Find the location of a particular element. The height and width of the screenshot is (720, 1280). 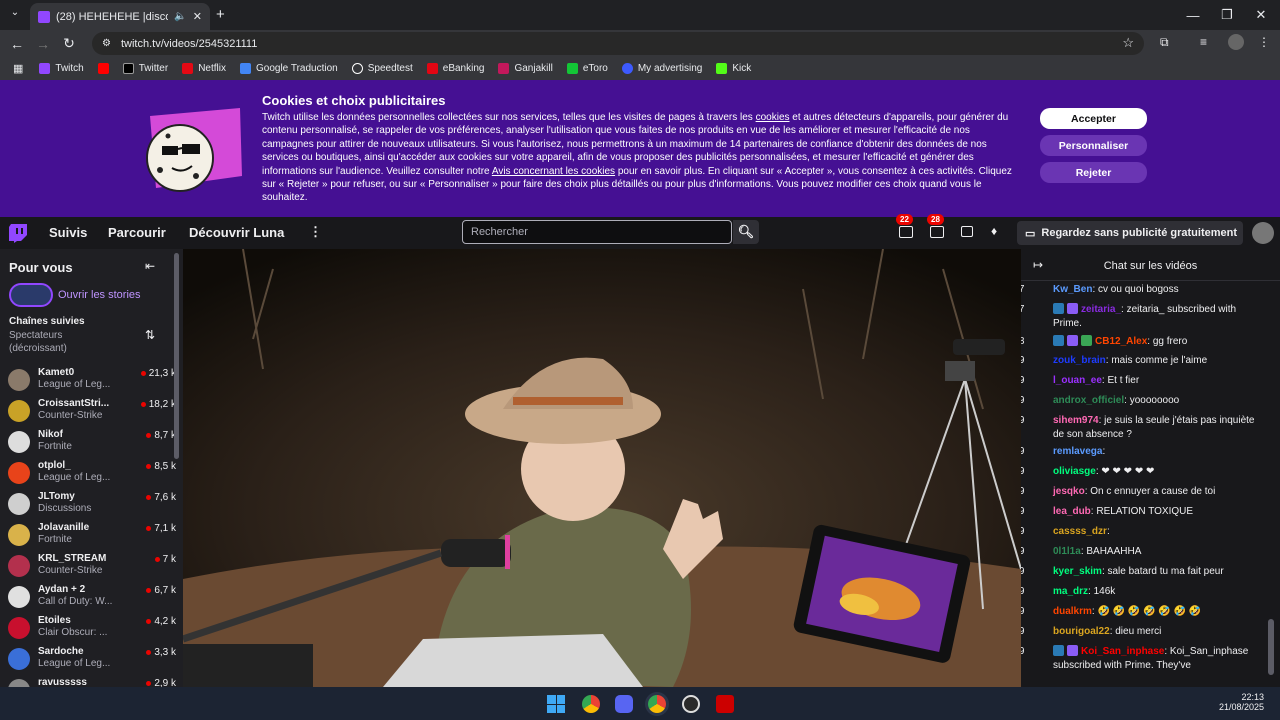

customize-button: Personnaliser is located at coordinates (1093, 145).